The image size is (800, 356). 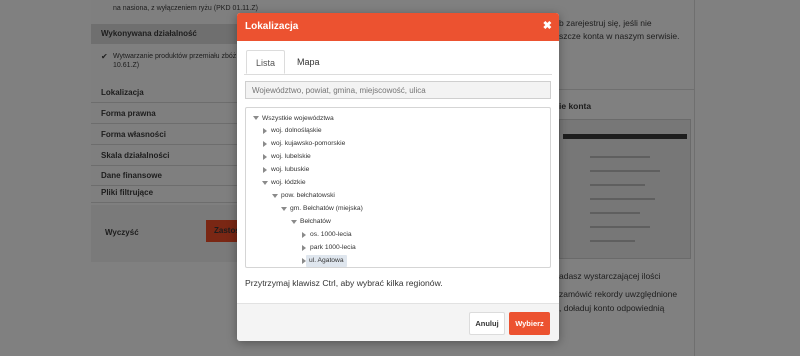 What do you see at coordinates (625, 189) in the screenshot?
I see `preview-image` at bounding box center [625, 189].